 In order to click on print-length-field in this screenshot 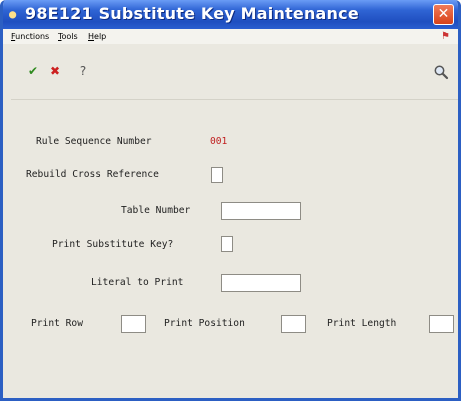, I will do `click(441, 324)`.